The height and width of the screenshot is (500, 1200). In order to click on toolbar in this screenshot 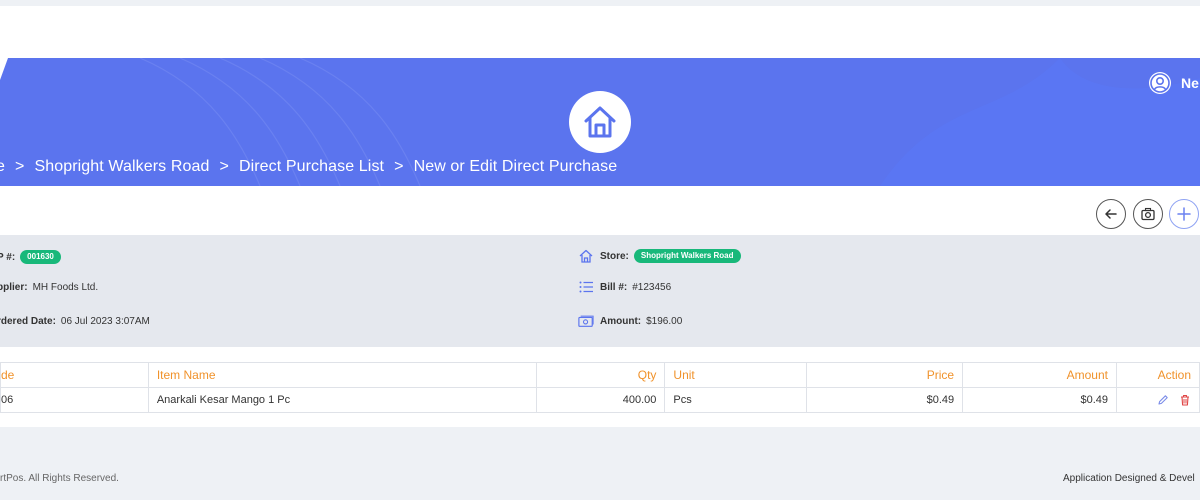, I will do `click(600, 210)`.